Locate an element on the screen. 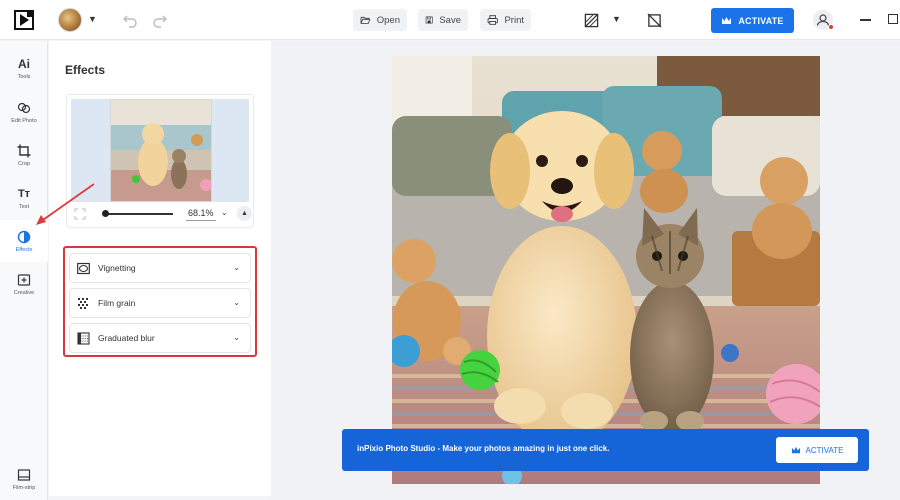 The image size is (900, 500). vignetting-icon is located at coordinates (83, 268).